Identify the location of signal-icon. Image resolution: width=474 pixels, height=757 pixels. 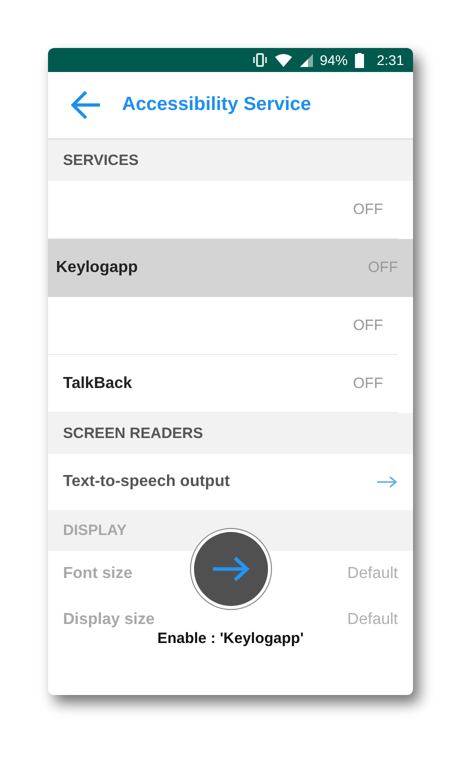
(305, 60).